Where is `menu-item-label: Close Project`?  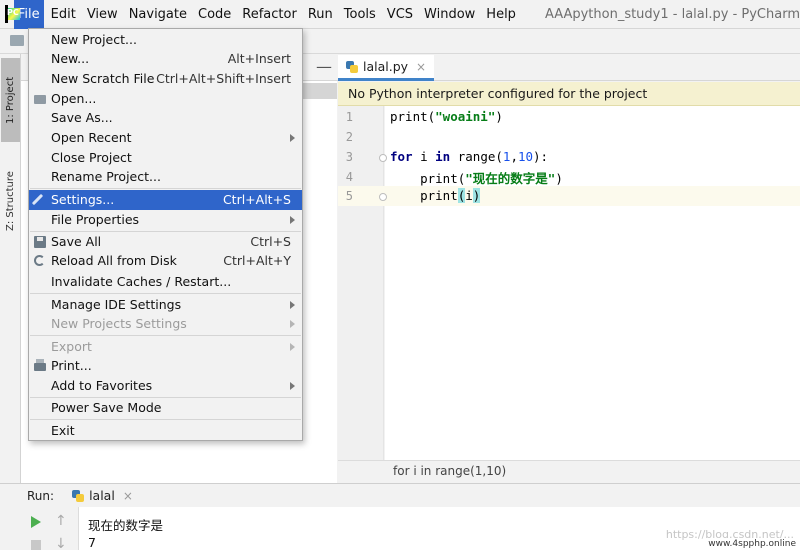 menu-item-label: Close Project is located at coordinates (91, 157).